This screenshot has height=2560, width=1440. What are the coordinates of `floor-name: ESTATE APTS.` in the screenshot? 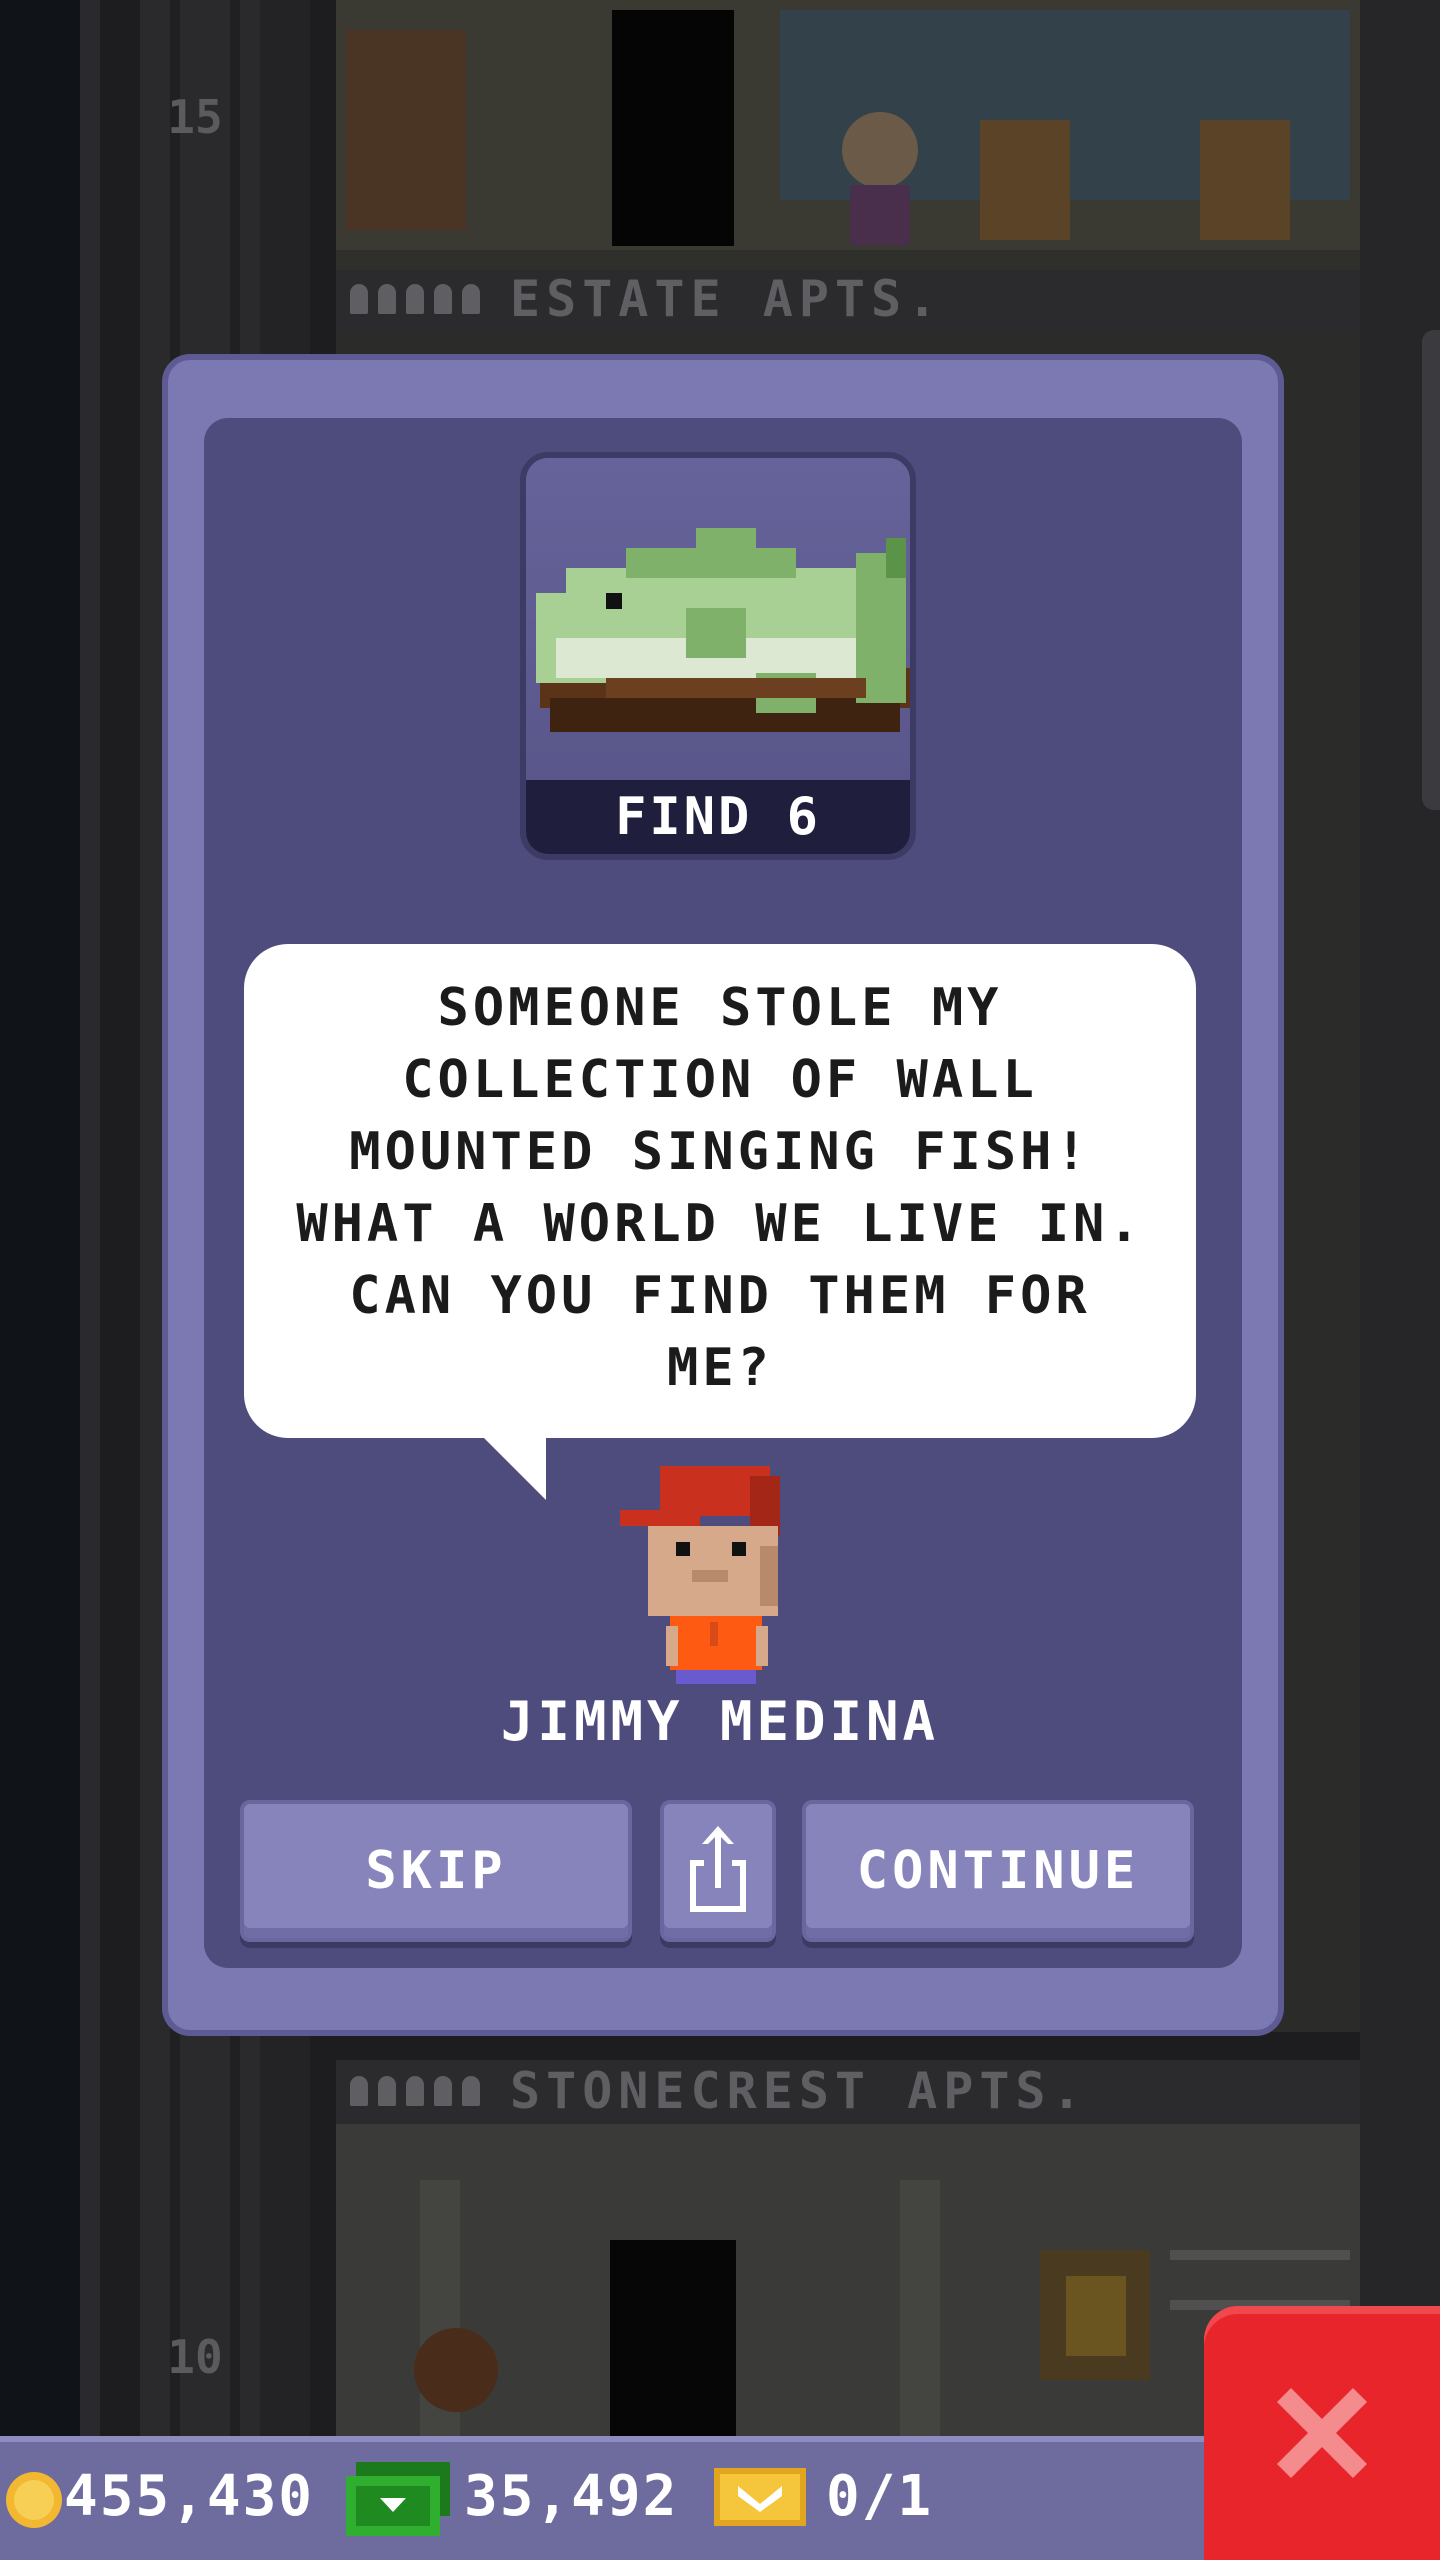 It's located at (727, 299).